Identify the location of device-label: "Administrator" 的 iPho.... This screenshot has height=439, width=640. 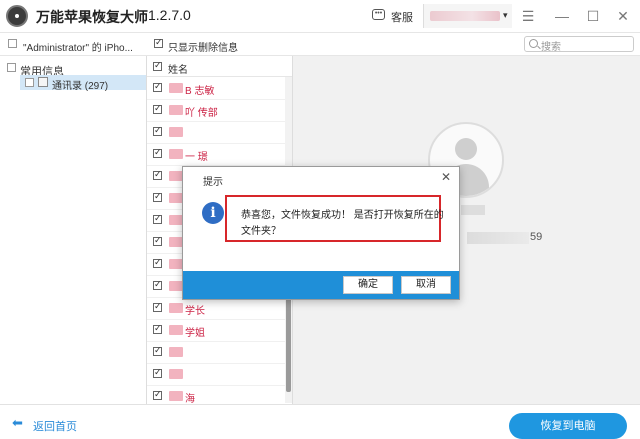
(78, 48).